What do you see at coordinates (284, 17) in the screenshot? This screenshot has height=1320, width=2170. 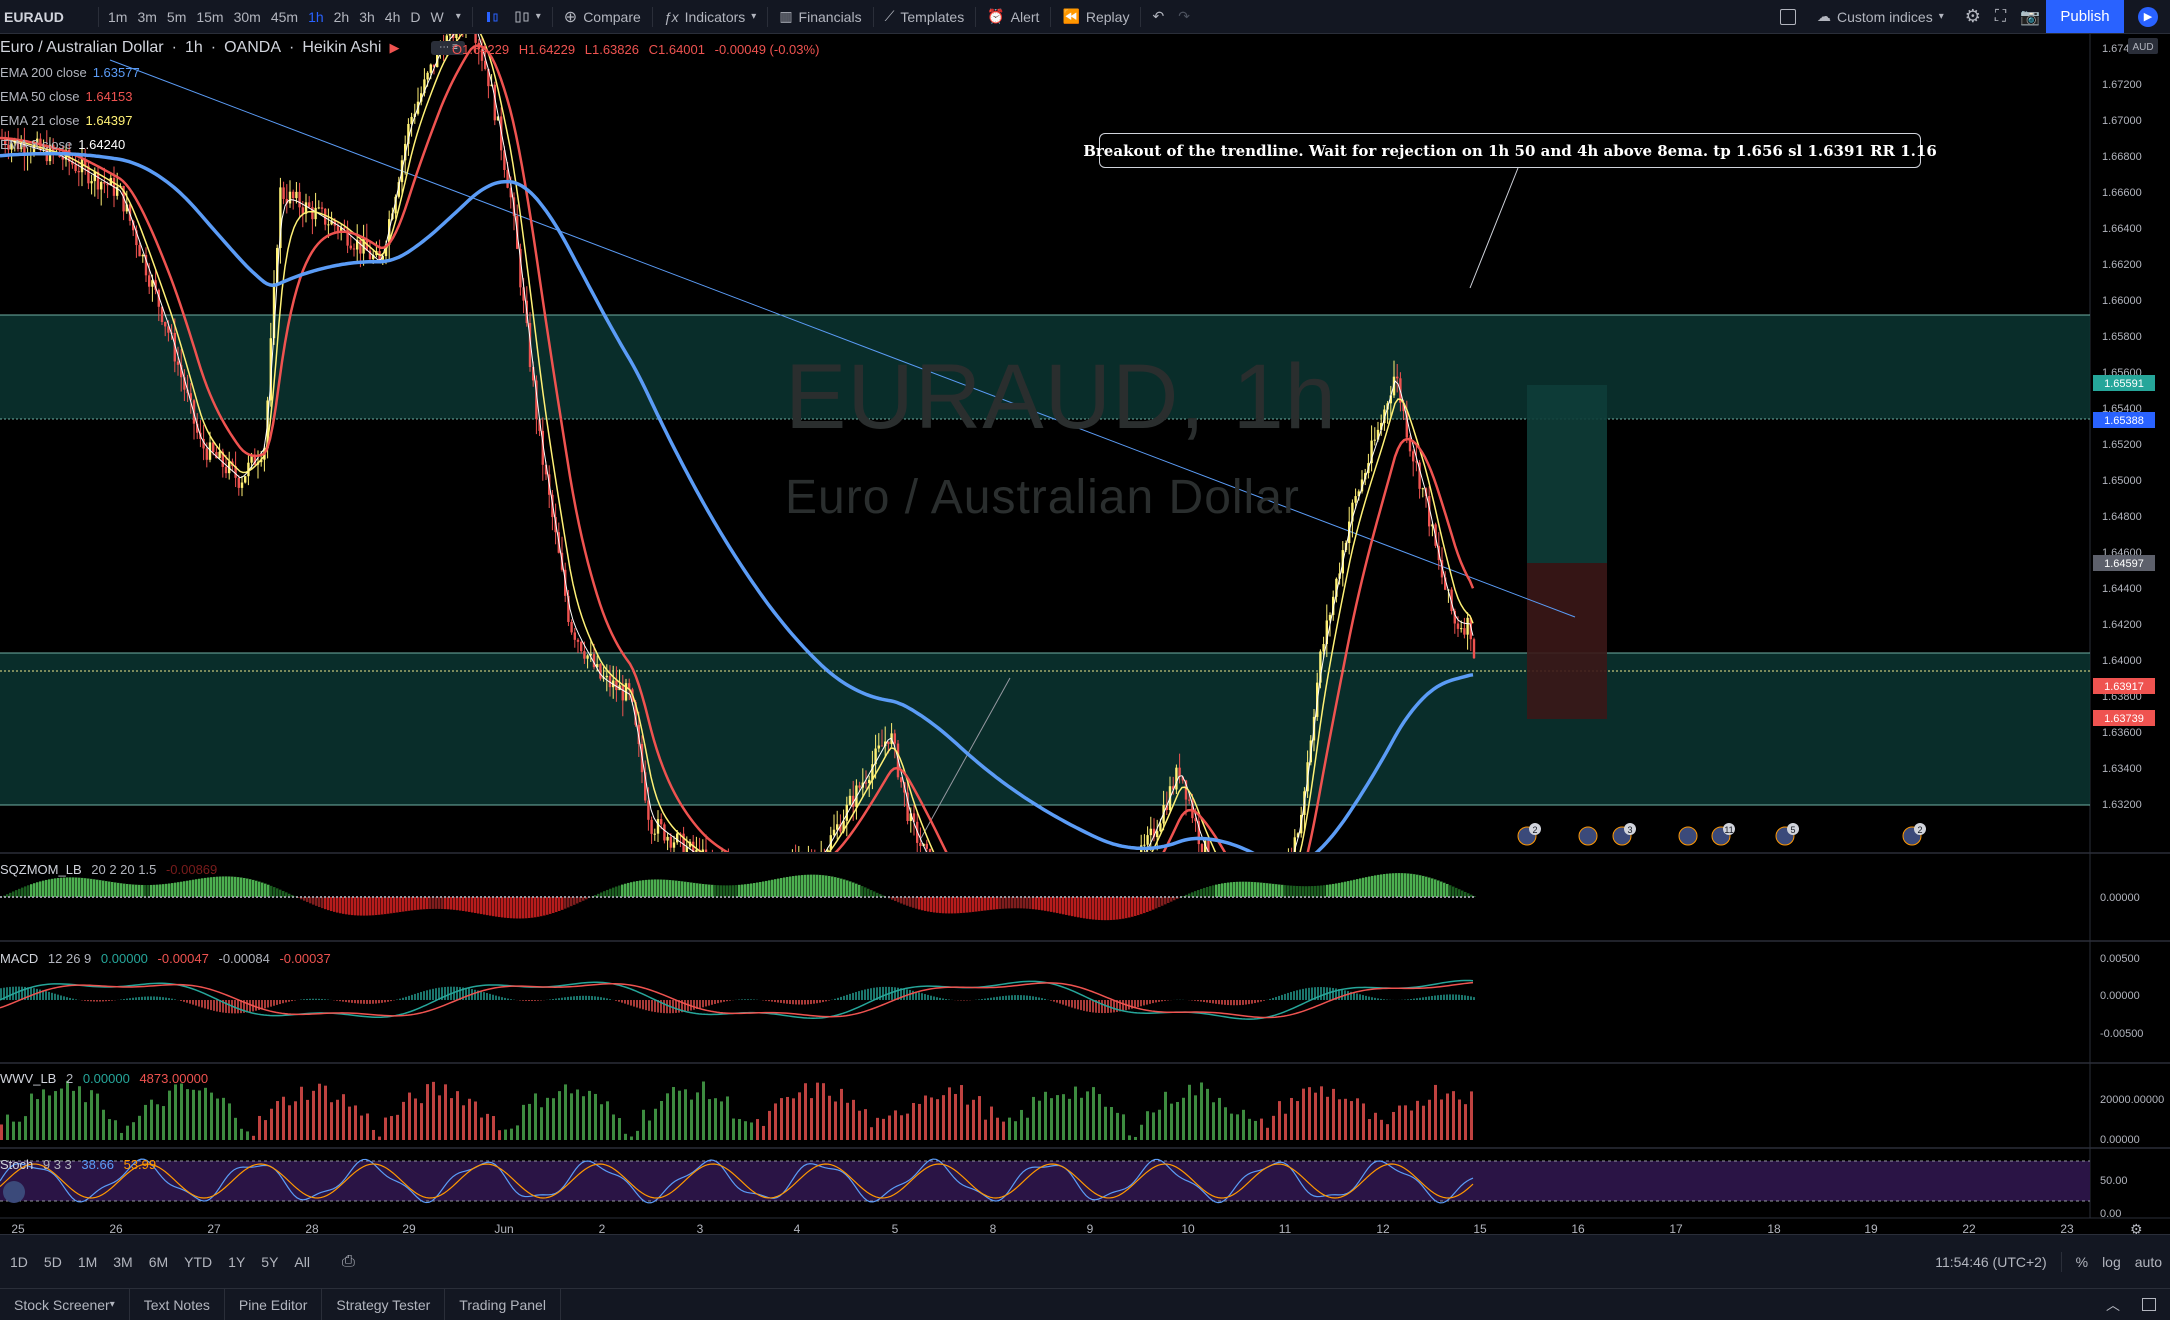 I see `interval-45m: 45m` at bounding box center [284, 17].